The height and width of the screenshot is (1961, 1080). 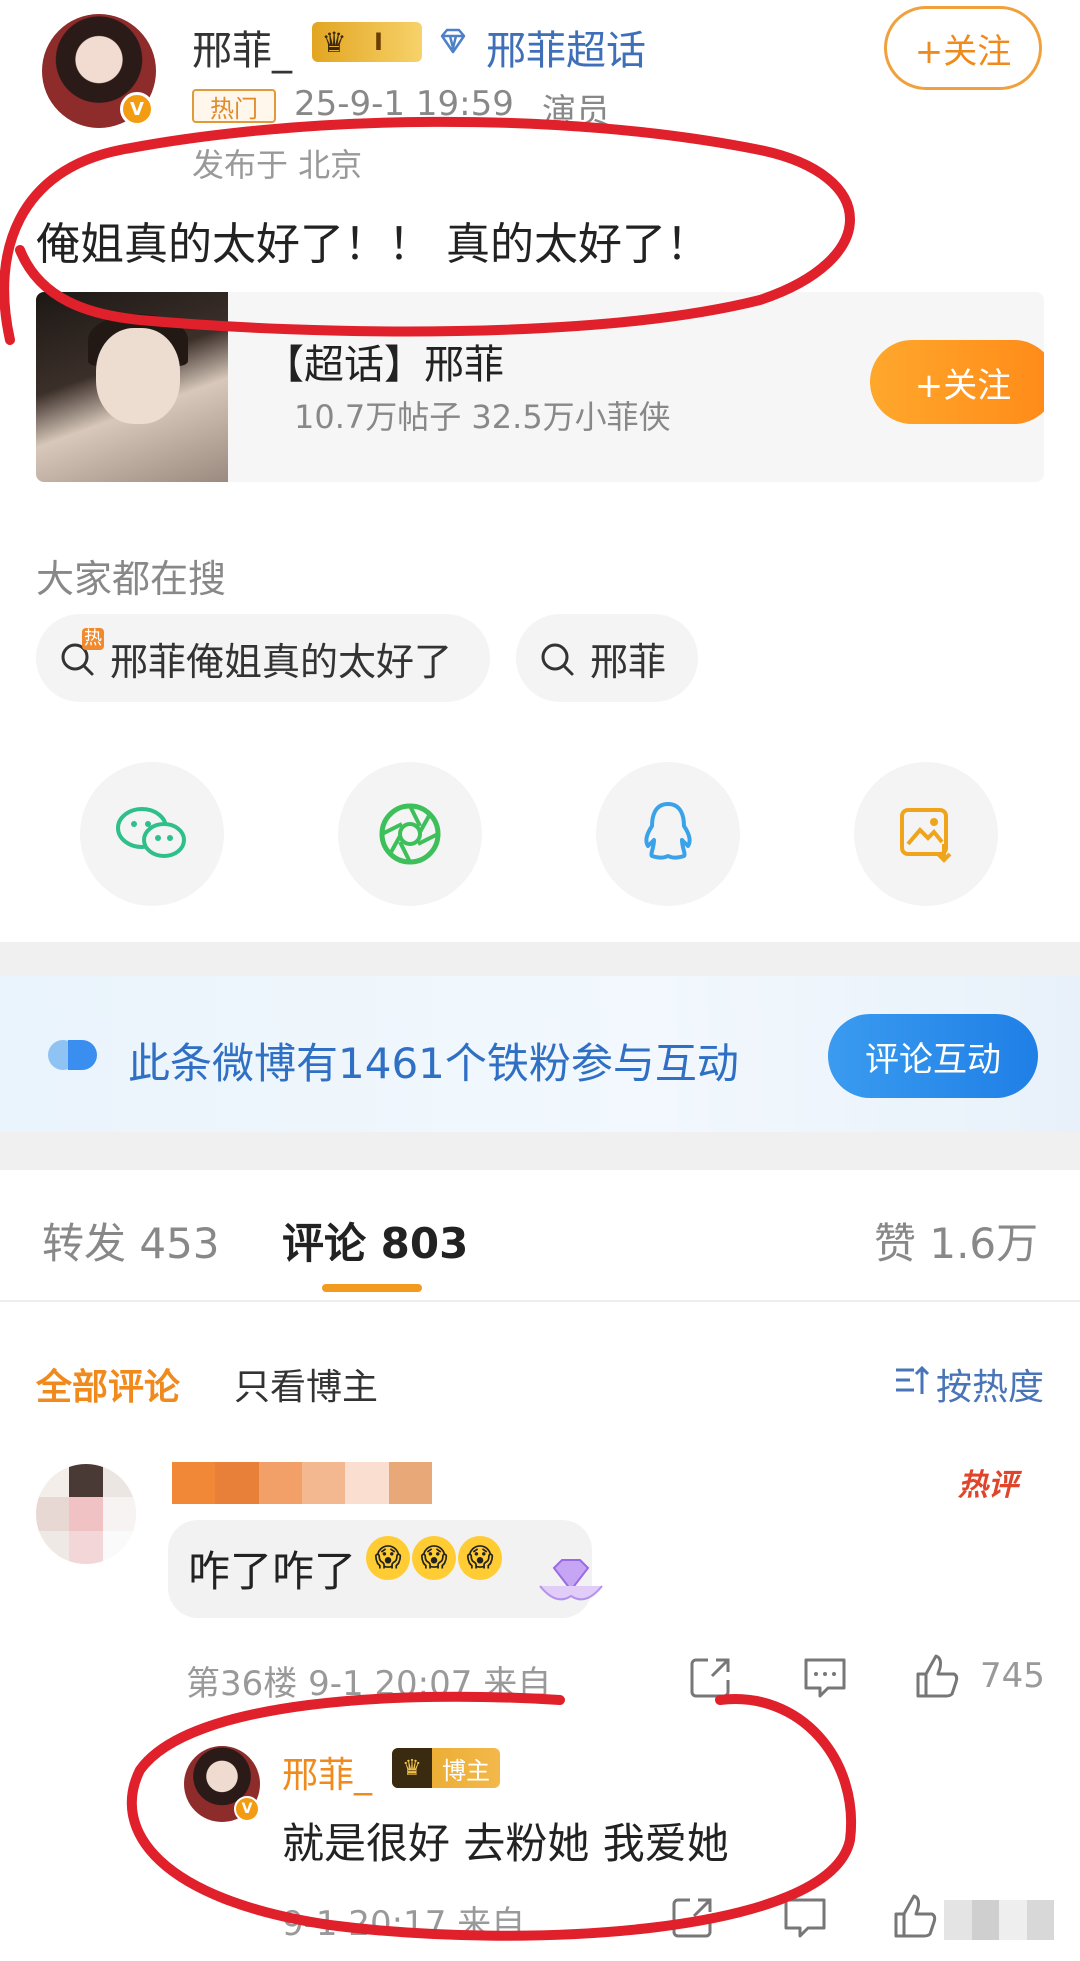 What do you see at coordinates (108, 1384) in the screenshot?
I see `filter-all-comments: 全部评论` at bounding box center [108, 1384].